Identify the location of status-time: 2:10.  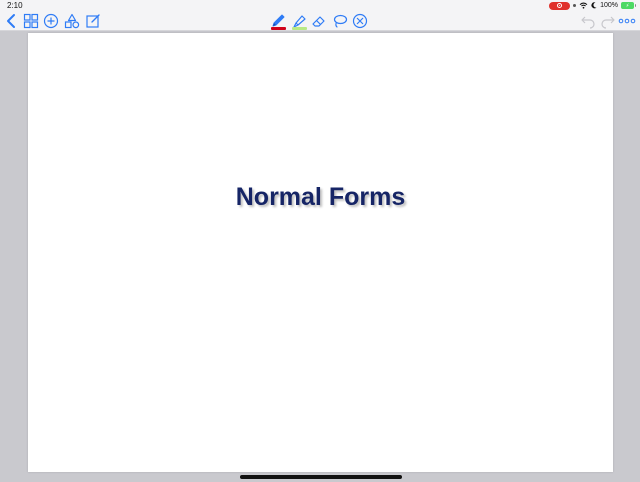
(15, 5).